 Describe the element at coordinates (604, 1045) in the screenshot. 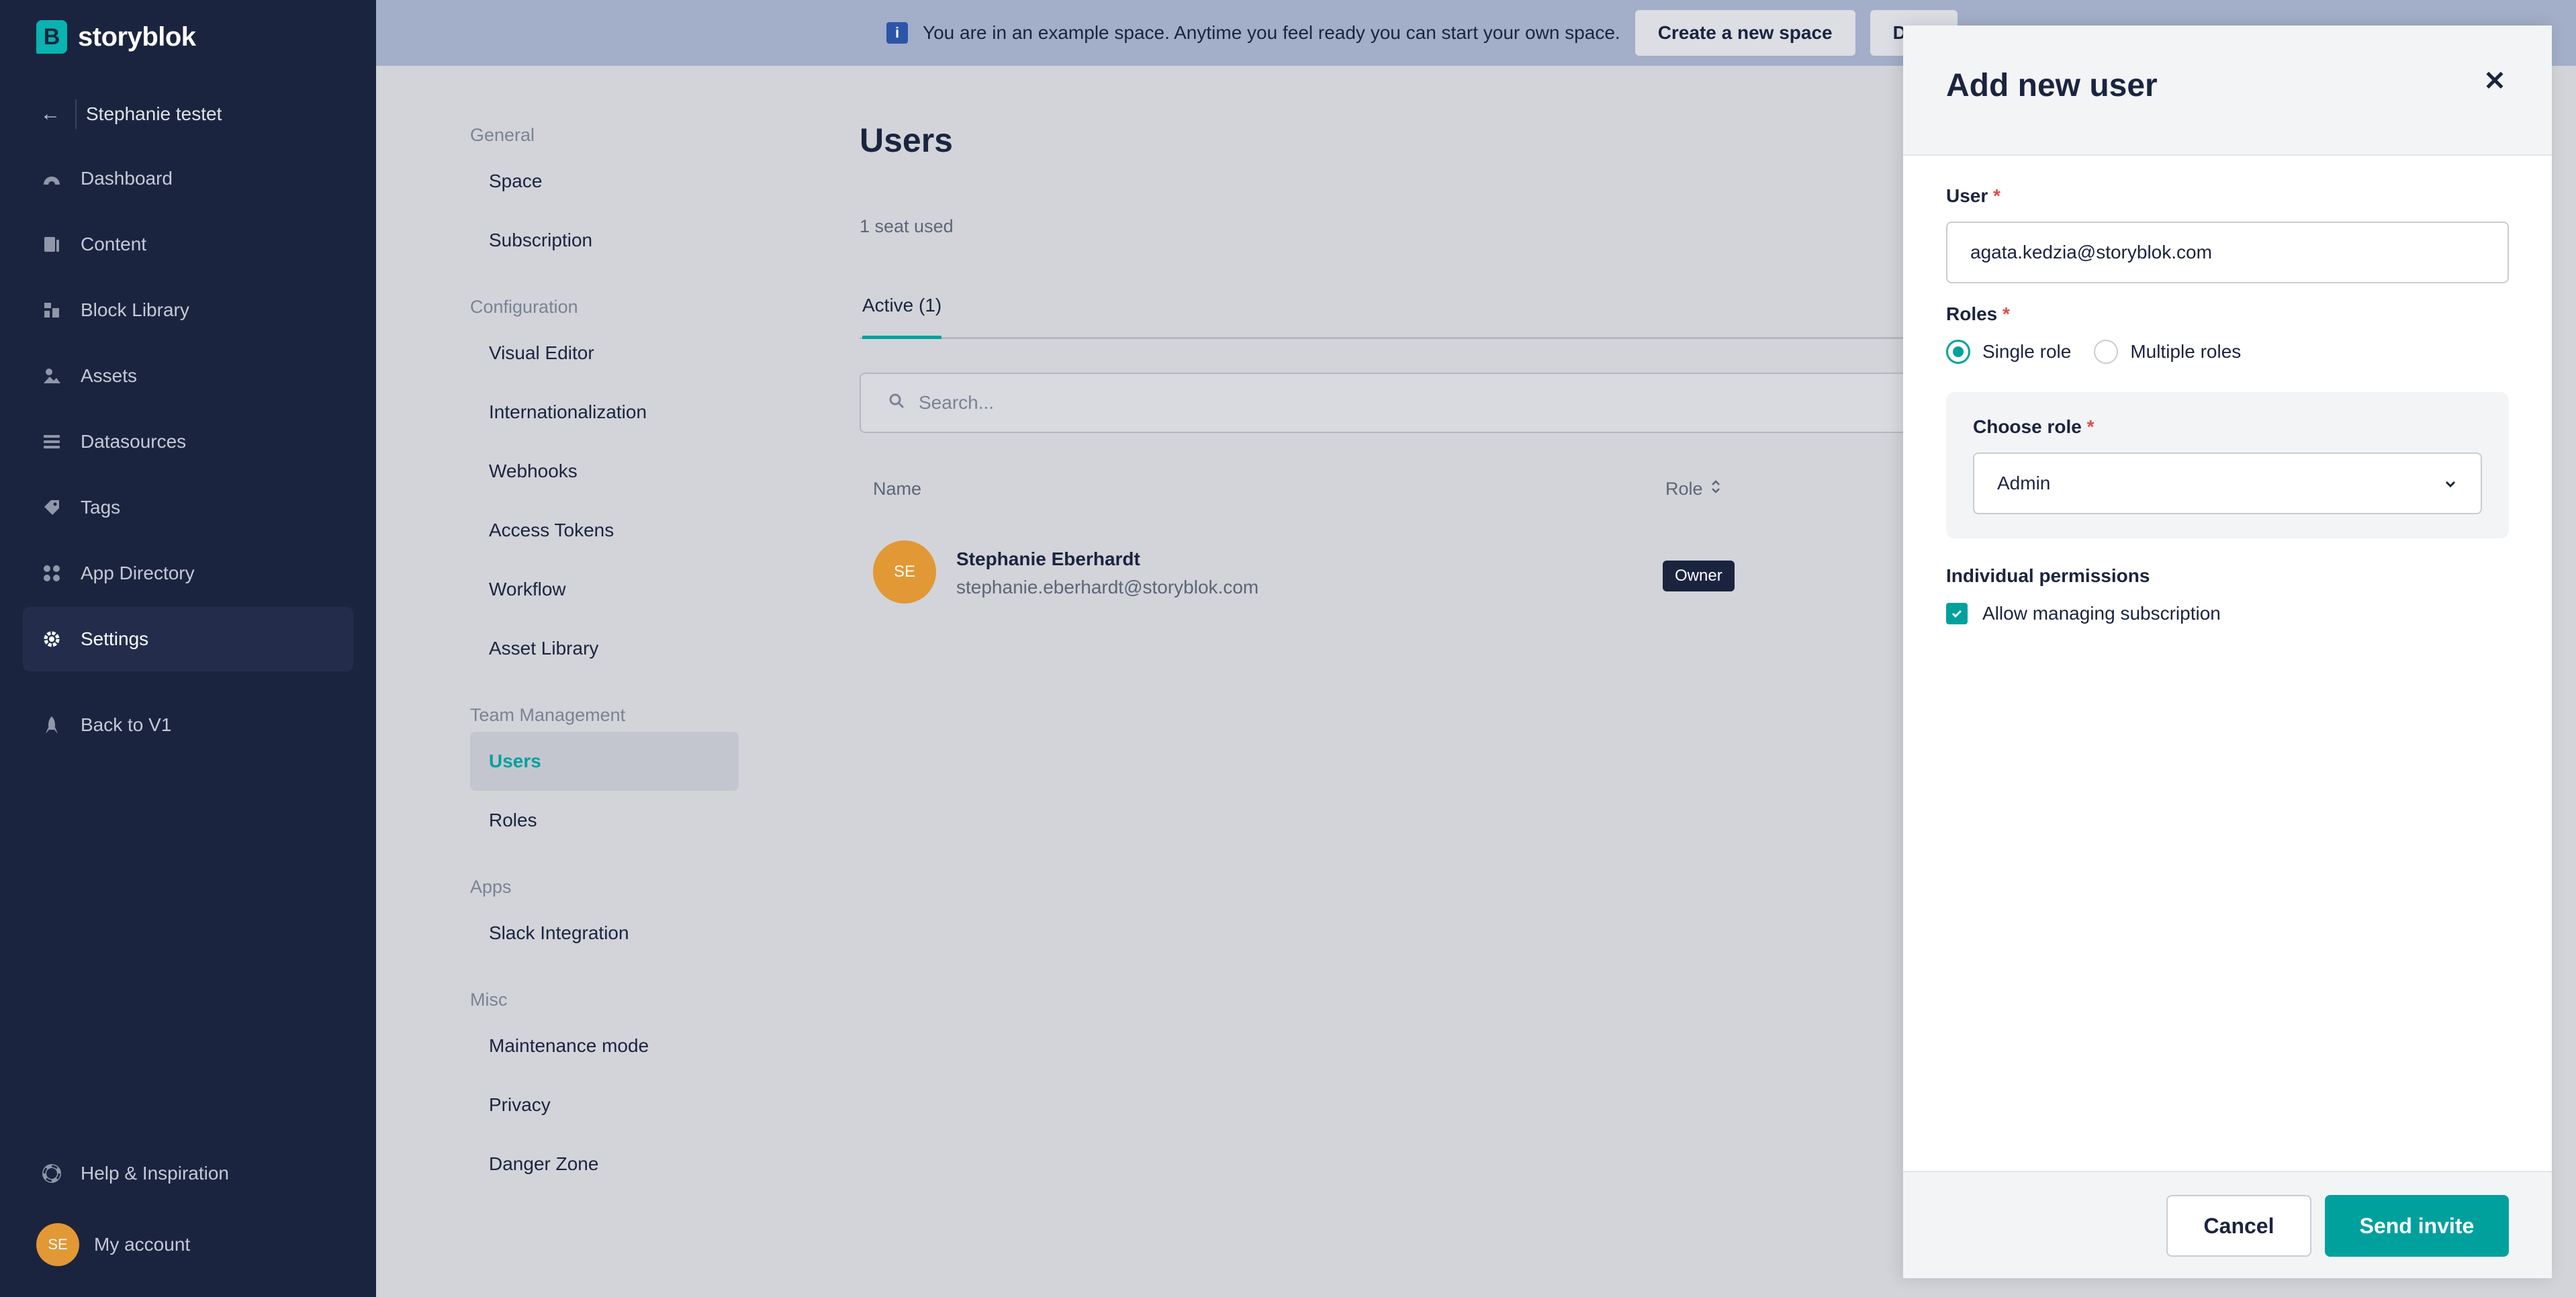

I see `menu-item-maintenance-mode: Maintenance mode` at that location.